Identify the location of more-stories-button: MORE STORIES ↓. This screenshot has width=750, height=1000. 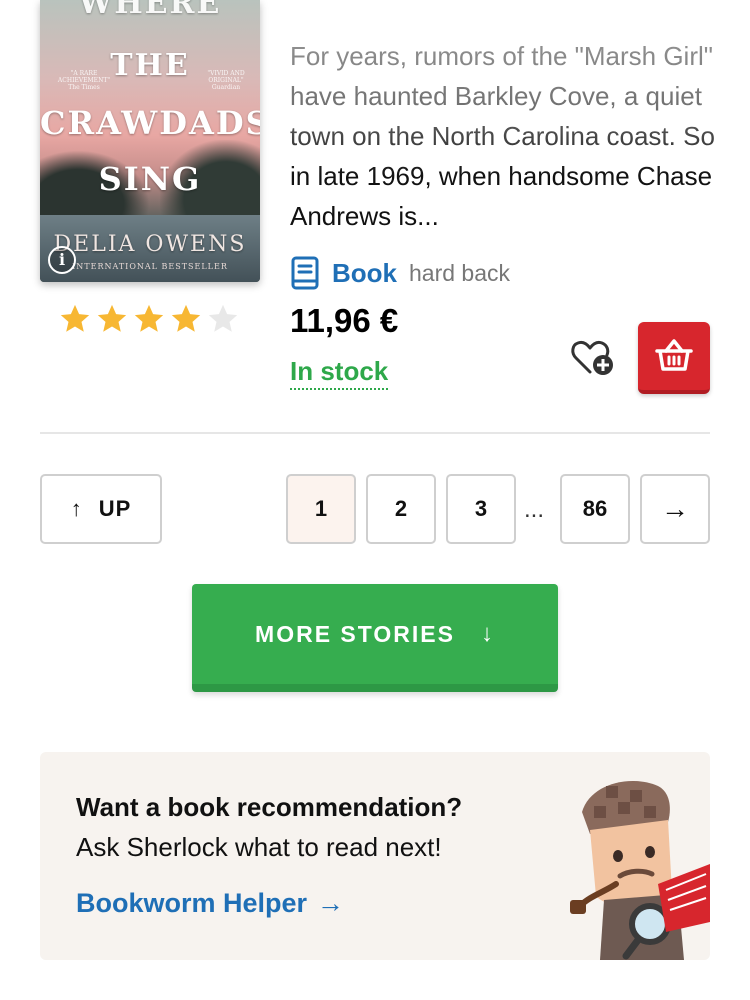
(375, 638).